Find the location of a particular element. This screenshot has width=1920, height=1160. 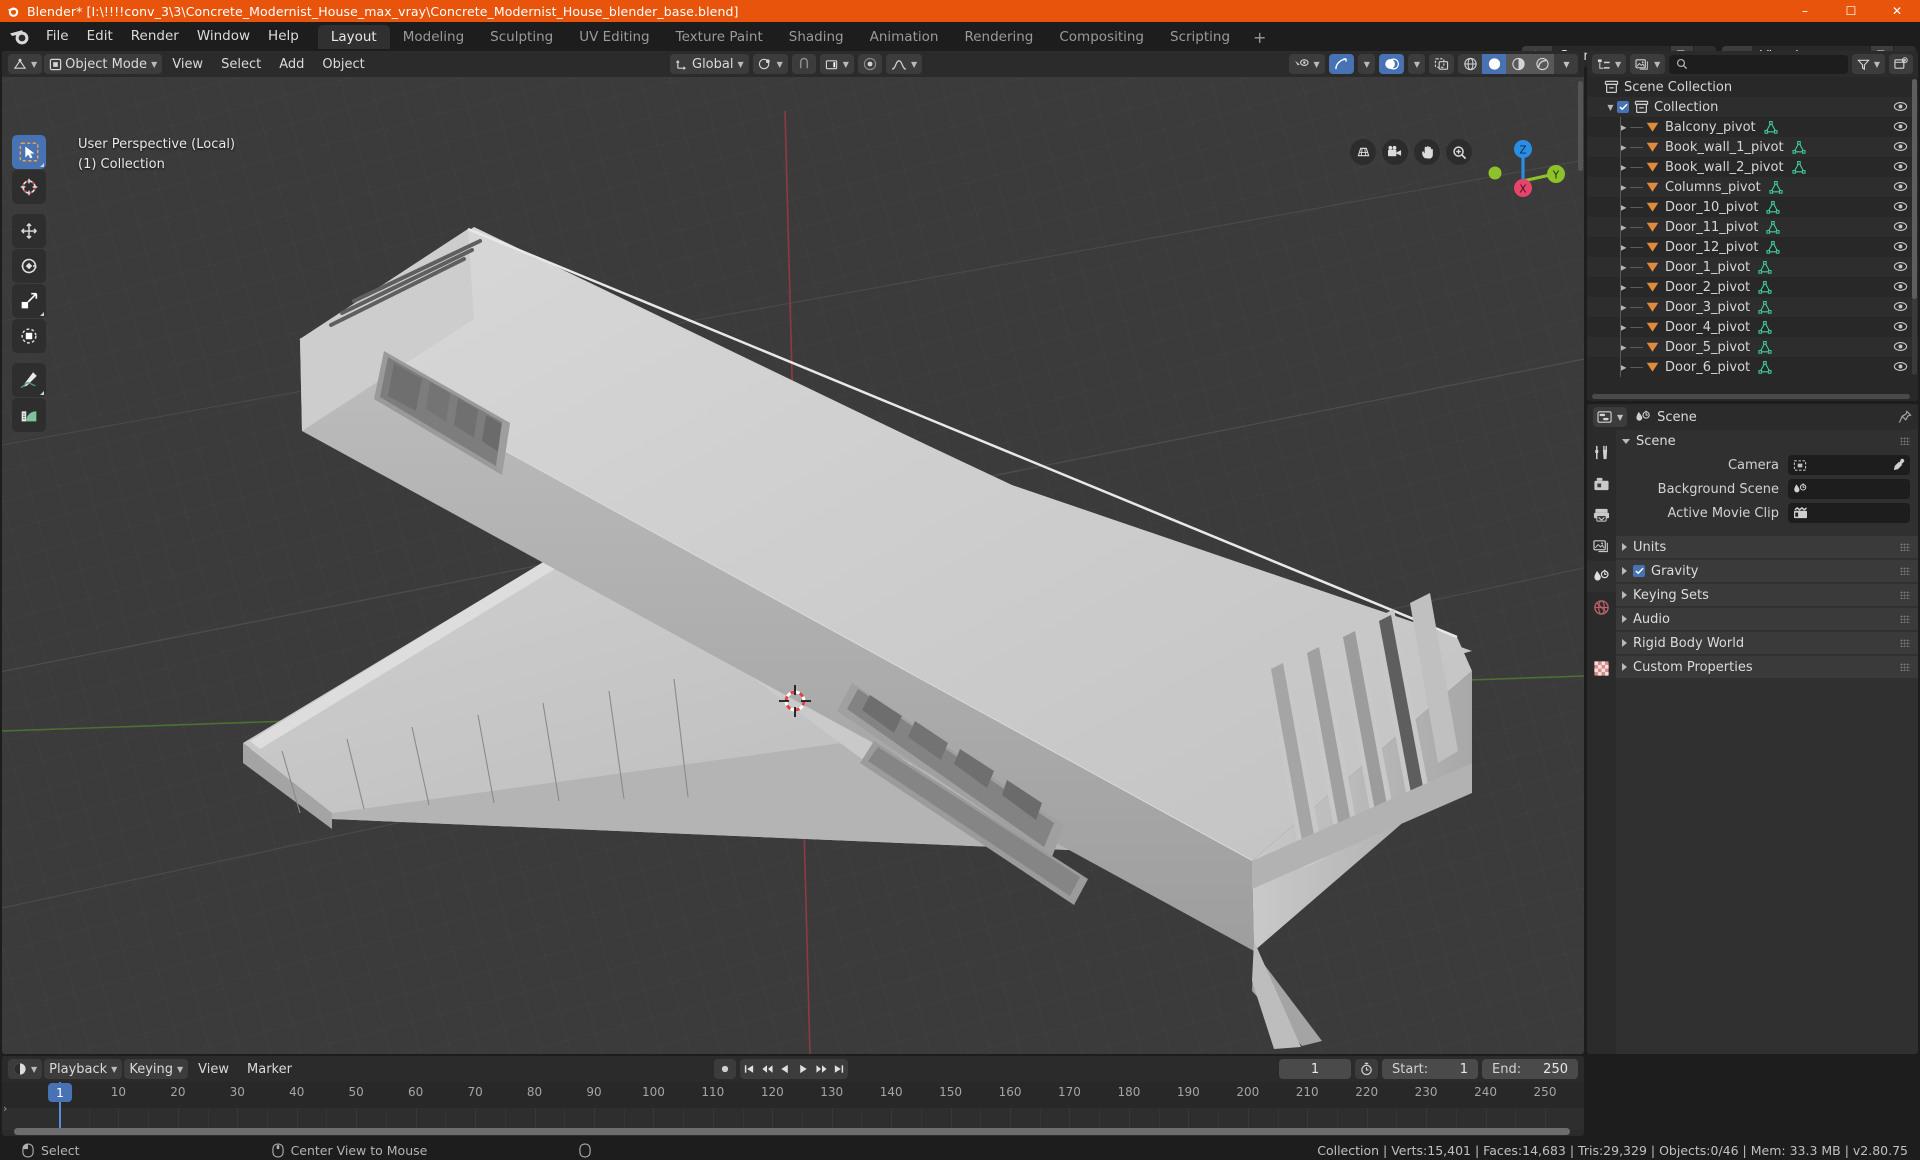

outliner-row-door-3-pivot: ▶ Door_3_pivot is located at coordinates (1752, 307).